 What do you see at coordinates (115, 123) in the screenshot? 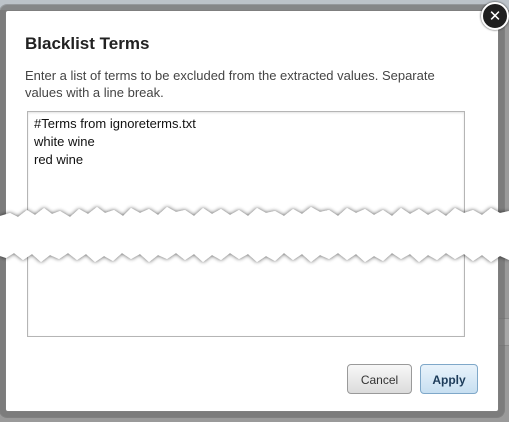
I see `term-line: #Terms from ignoreterms.txt` at bounding box center [115, 123].